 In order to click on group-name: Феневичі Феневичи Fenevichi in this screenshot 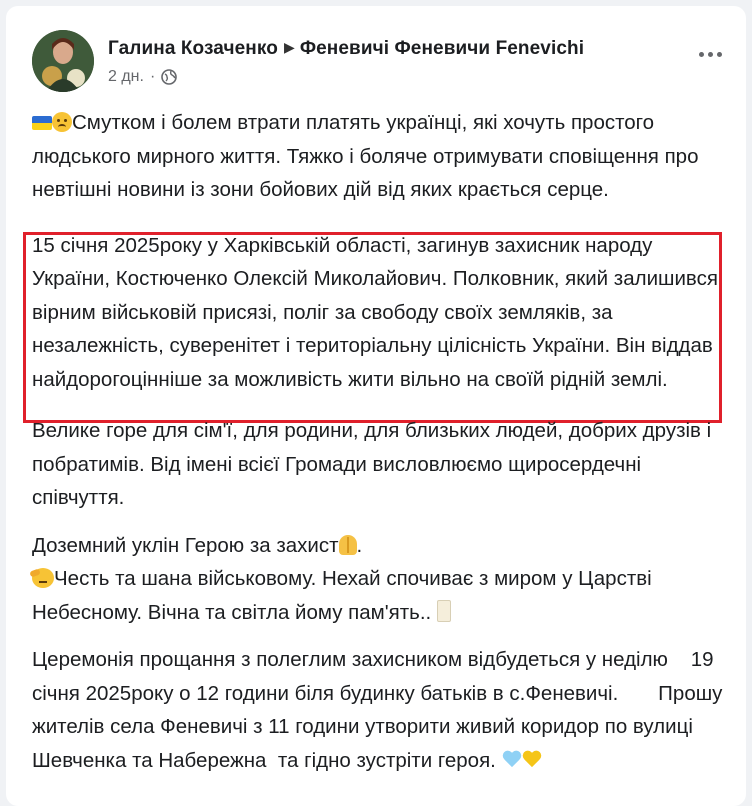, I will do `click(442, 48)`.